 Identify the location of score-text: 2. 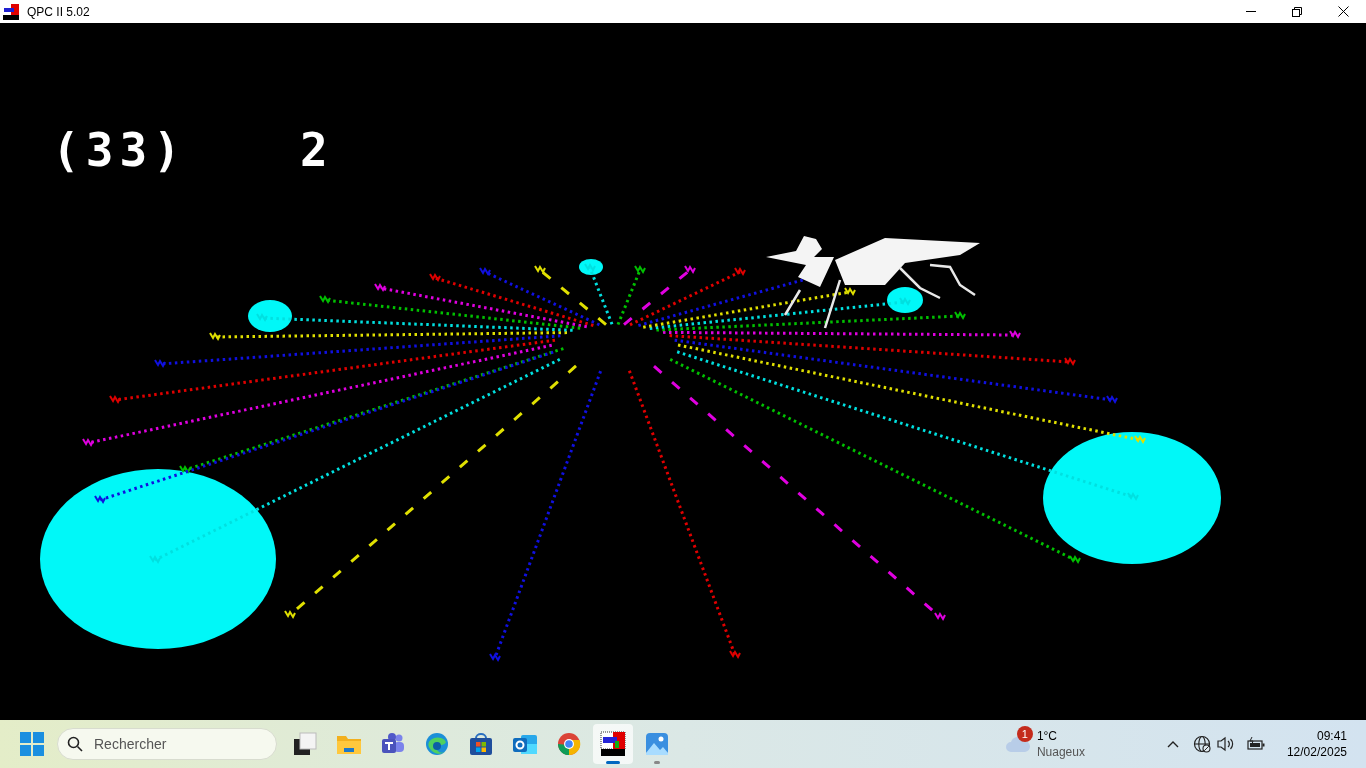
(314, 150).